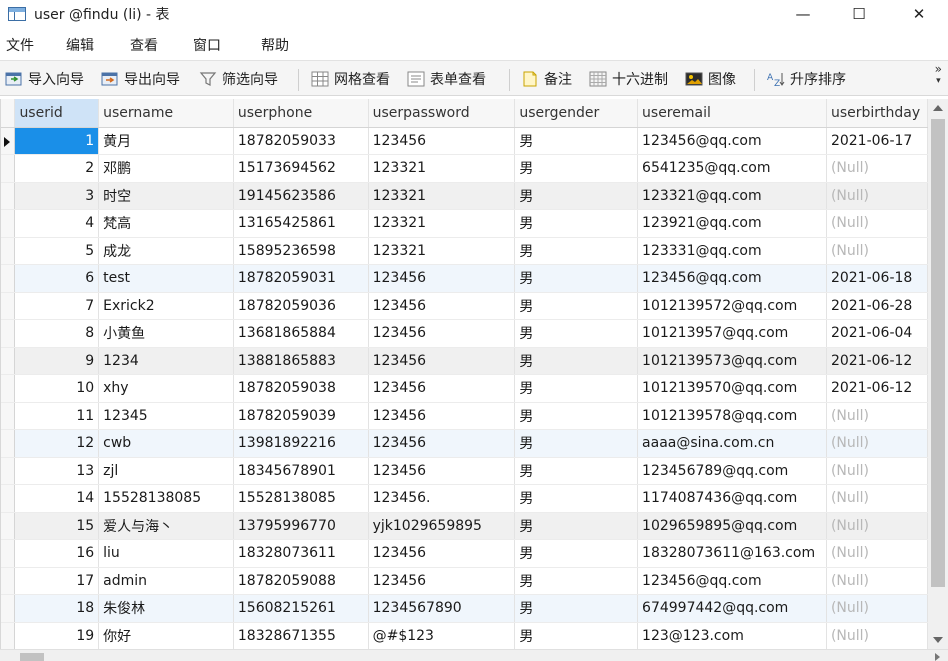  What do you see at coordinates (57, 113) in the screenshot?
I see `column-header-userid: userid` at bounding box center [57, 113].